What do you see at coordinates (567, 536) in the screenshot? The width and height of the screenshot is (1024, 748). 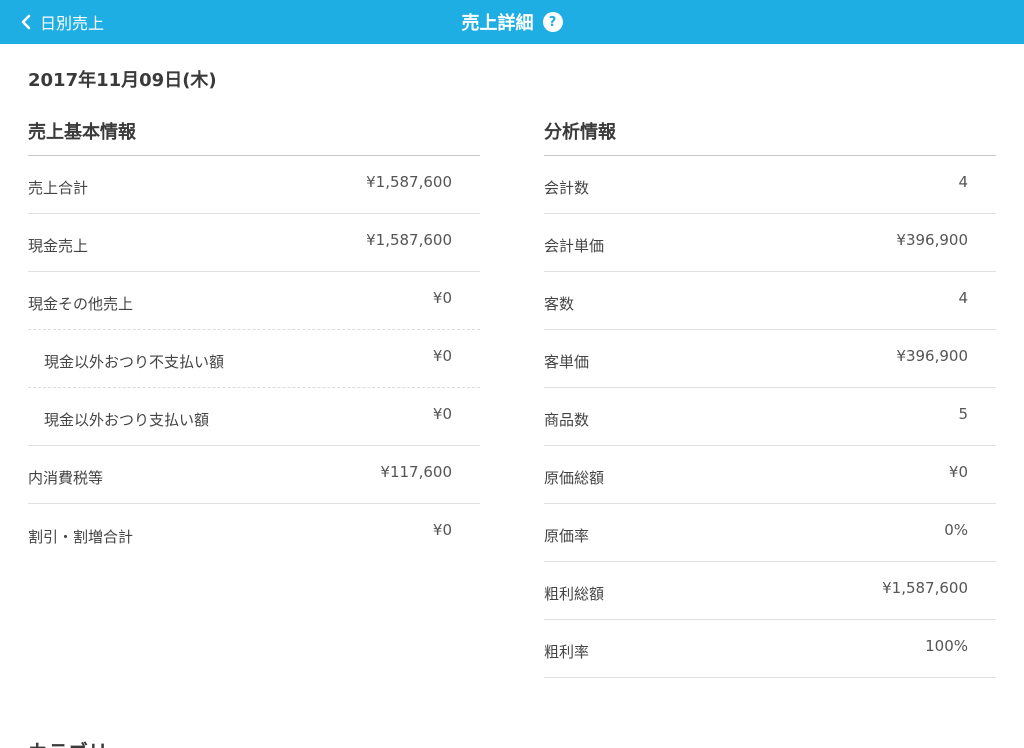 I see `row-label: 原価率` at bounding box center [567, 536].